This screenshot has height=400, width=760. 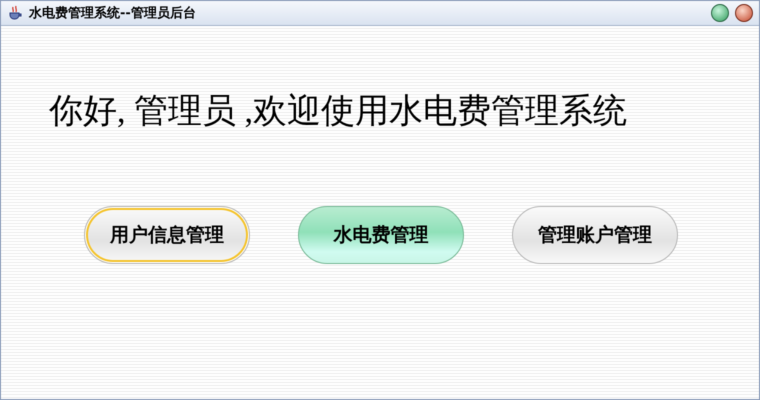 I want to click on close-button, so click(x=744, y=13).